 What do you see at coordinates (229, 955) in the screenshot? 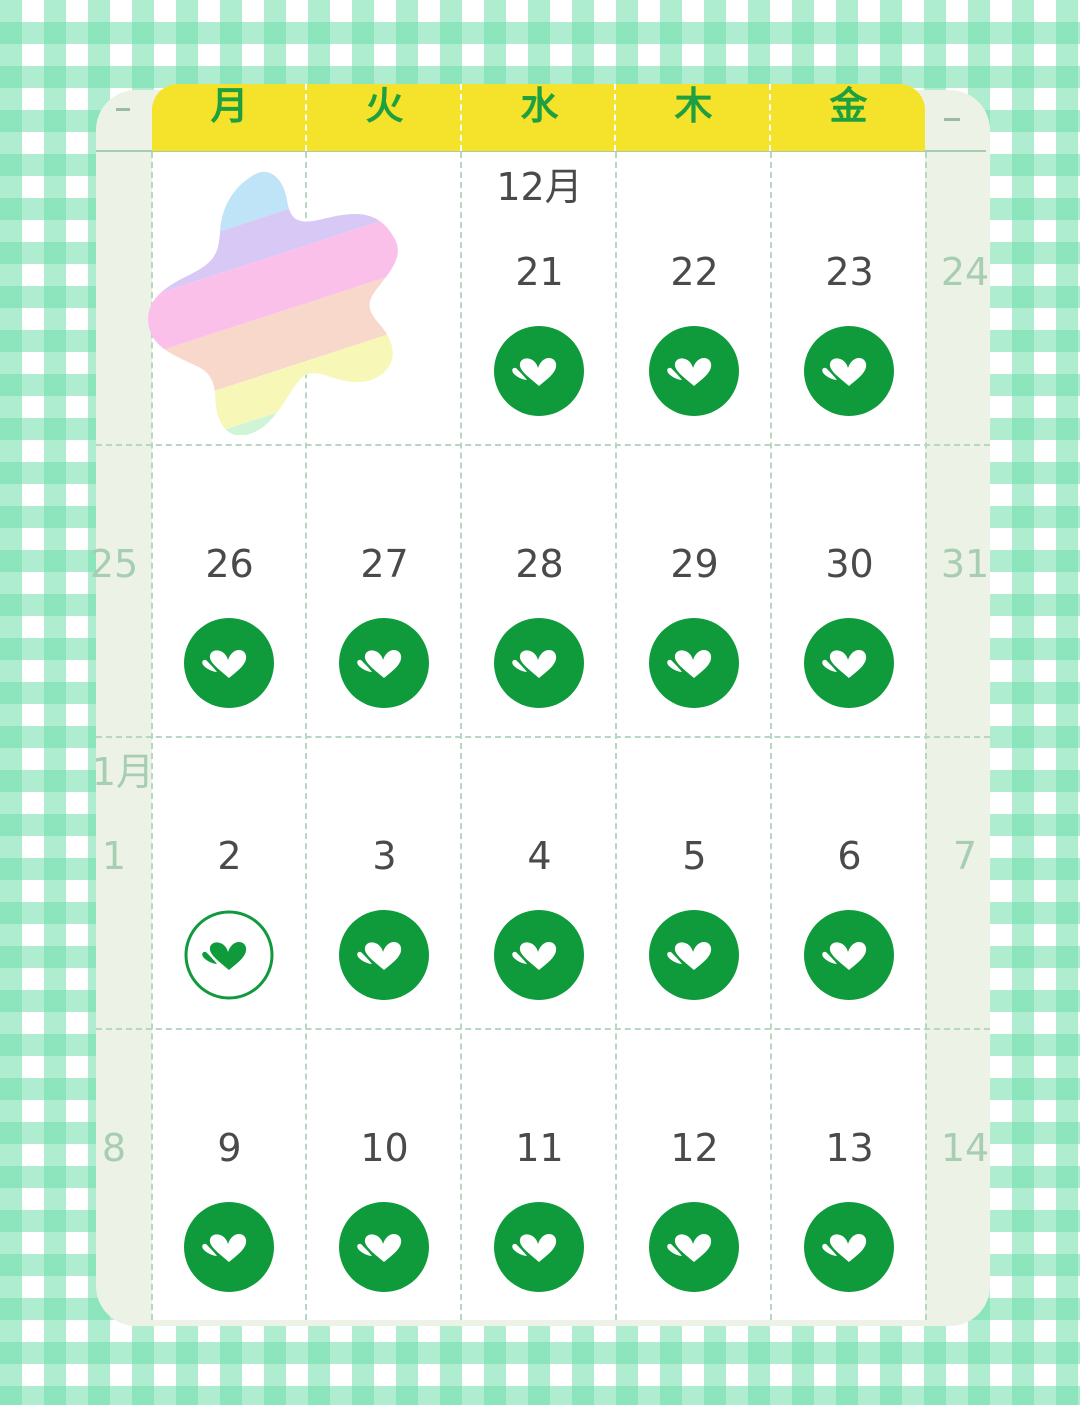
I see `heart-stamp-outline-icon` at bounding box center [229, 955].